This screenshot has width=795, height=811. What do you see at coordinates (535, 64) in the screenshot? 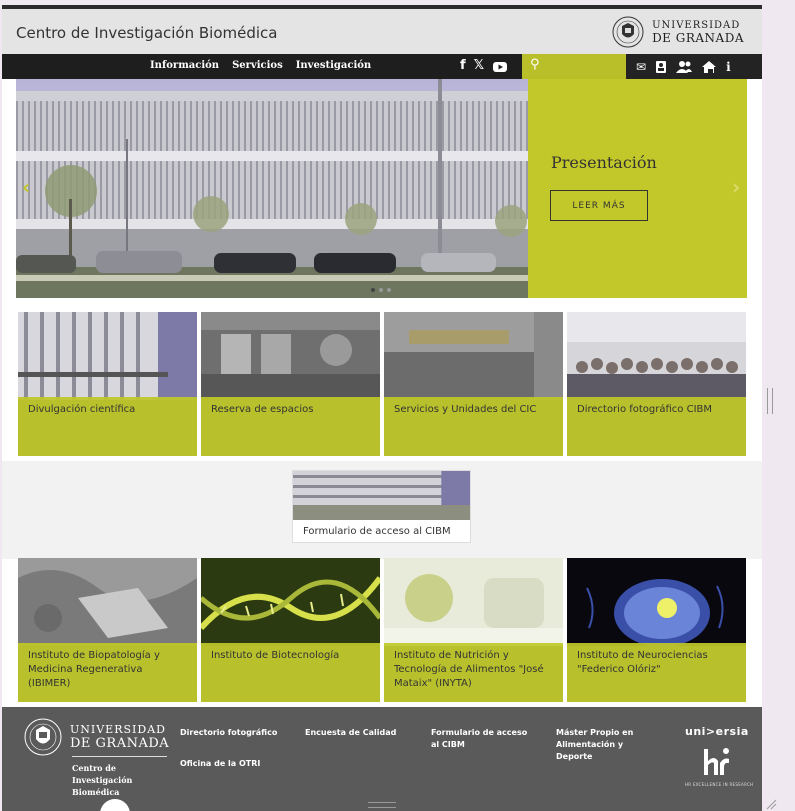
I see `search-icon: ⚲` at bounding box center [535, 64].